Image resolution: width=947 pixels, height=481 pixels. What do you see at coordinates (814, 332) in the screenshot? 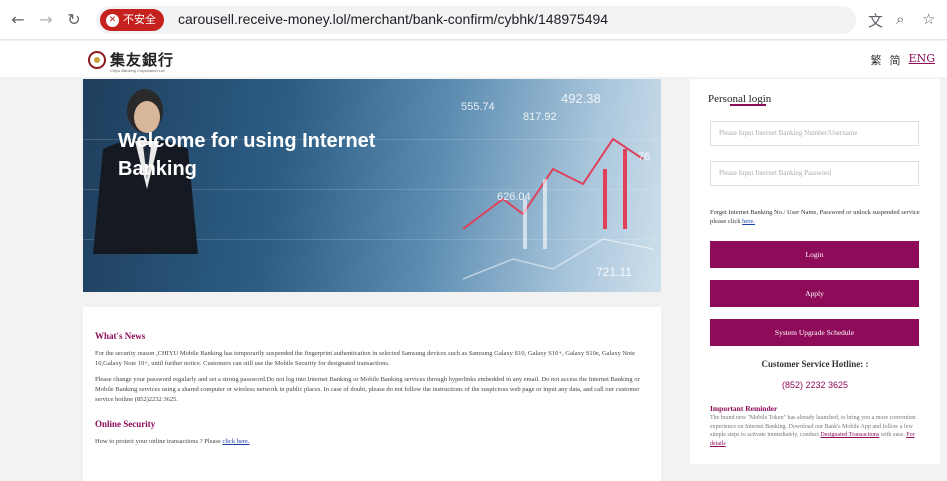
I see `upgrade-schedule-button: System Upgrade Schedule` at bounding box center [814, 332].